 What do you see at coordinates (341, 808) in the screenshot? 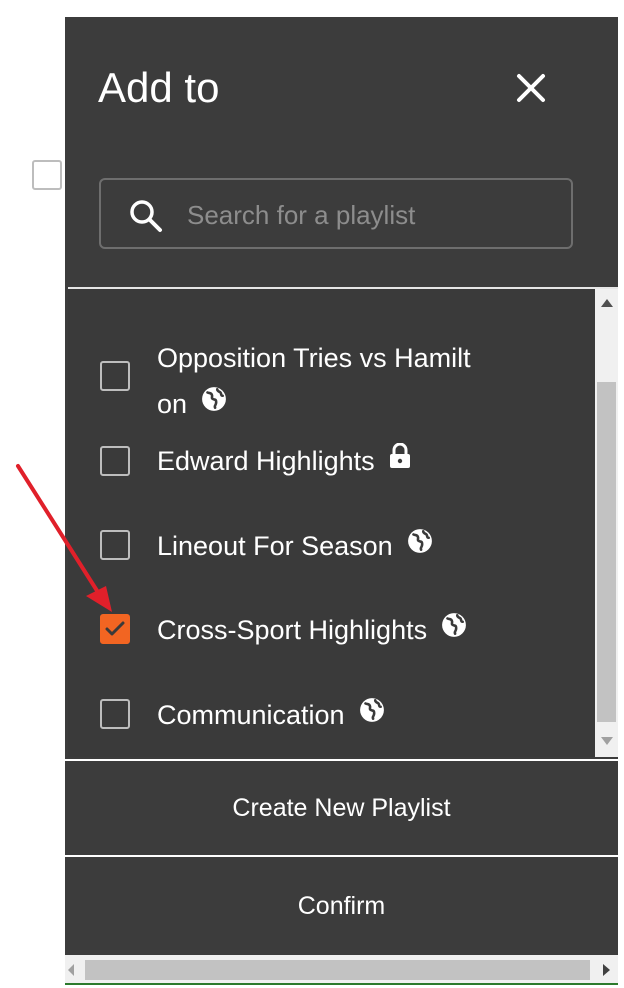
I see `create-new-playlist-button: Create New Playlist` at bounding box center [341, 808].